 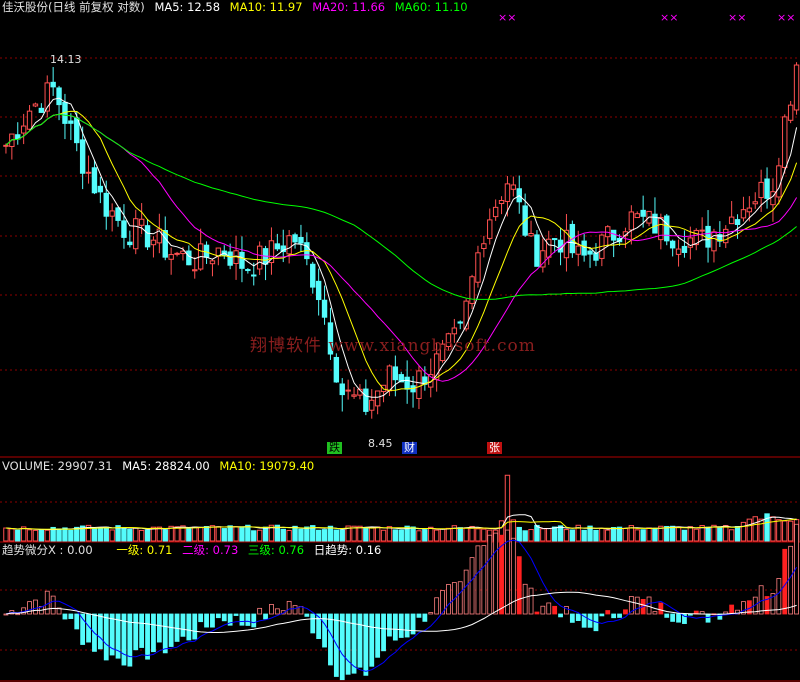 What do you see at coordinates (494, 448) in the screenshot?
I see `event-rise-badge: 张` at bounding box center [494, 448].